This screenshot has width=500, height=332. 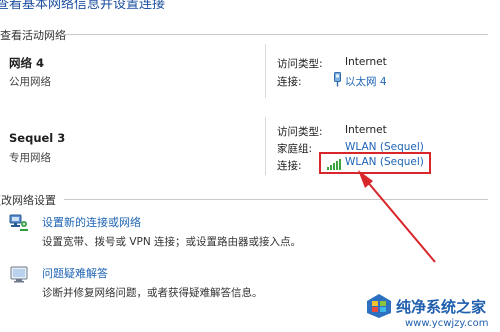 What do you see at coordinates (441, 307) in the screenshot?
I see `watermark-text: 纯净系统之家` at bounding box center [441, 307].